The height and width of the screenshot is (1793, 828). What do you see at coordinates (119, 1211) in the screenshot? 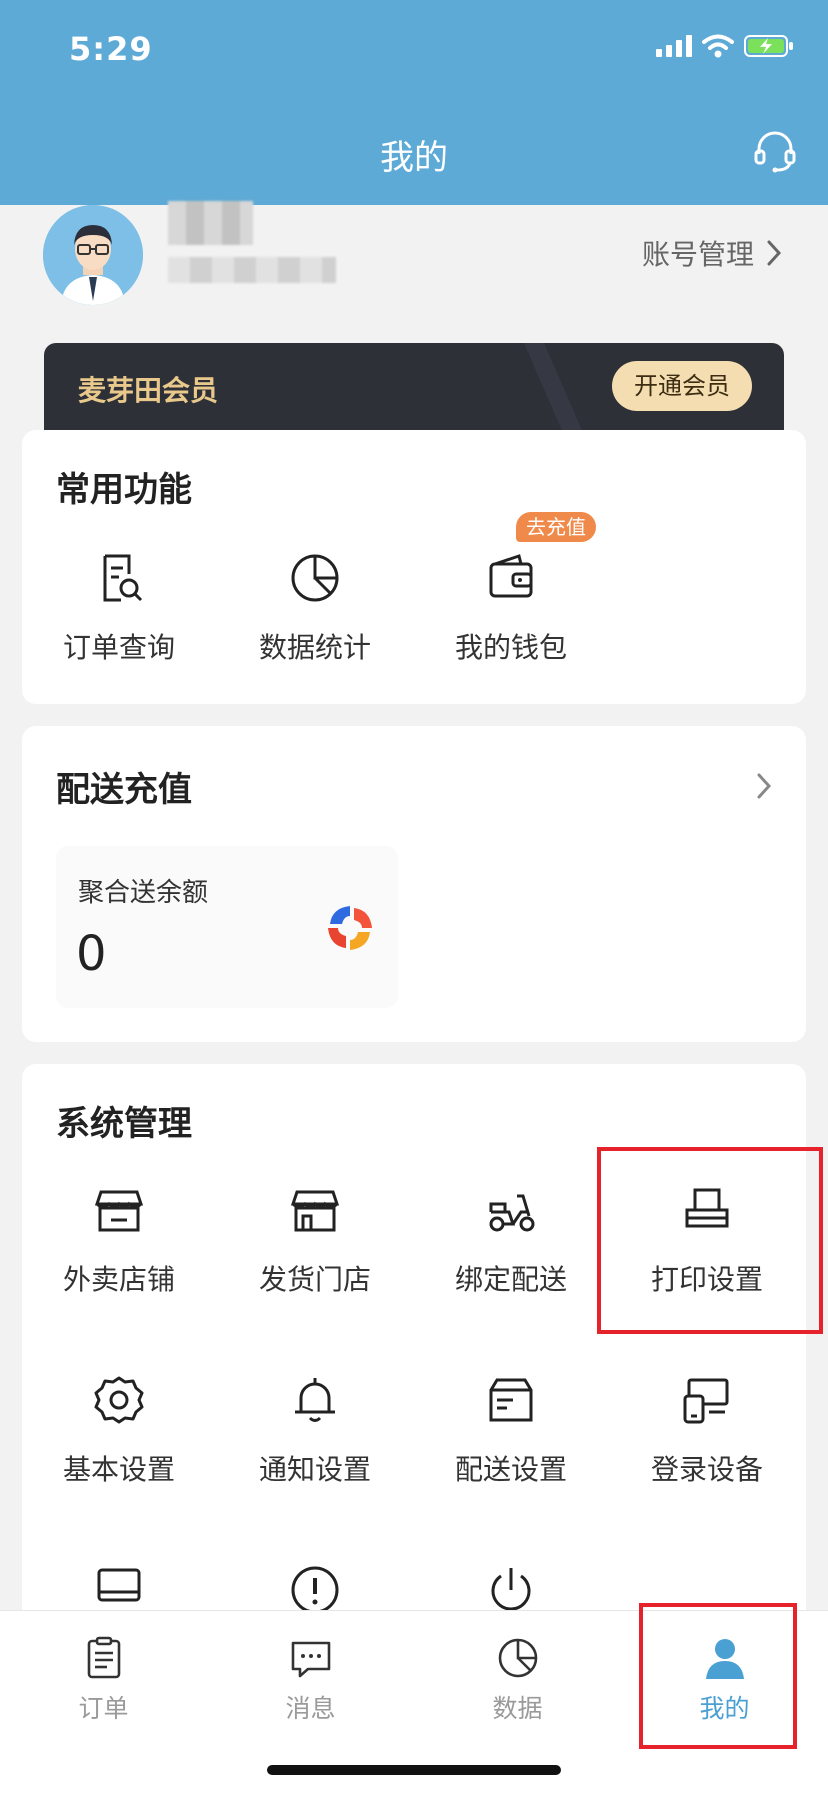
I see `storefront-icon` at bounding box center [119, 1211].